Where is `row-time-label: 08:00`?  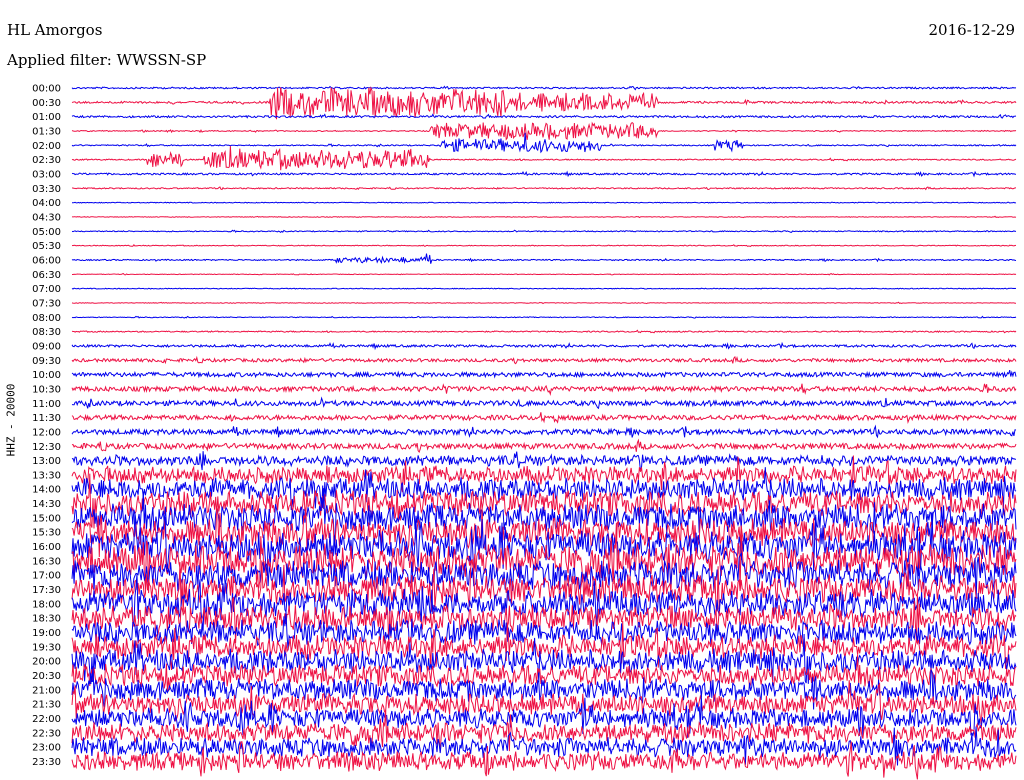
row-time-label: 08:00 is located at coordinates (46, 318).